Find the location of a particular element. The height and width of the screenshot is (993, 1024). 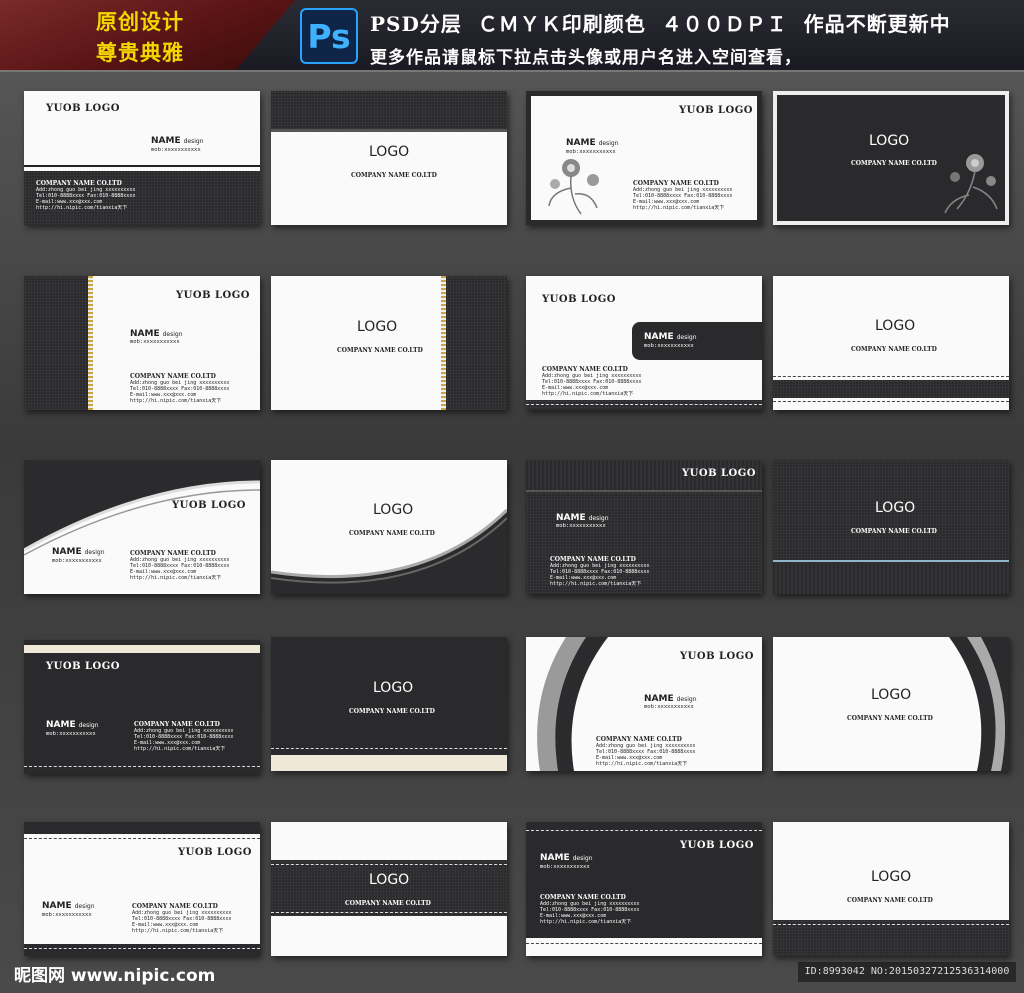

business-card-6: LOGO COMPANY NAME CO.LTD is located at coordinates (389, 343).